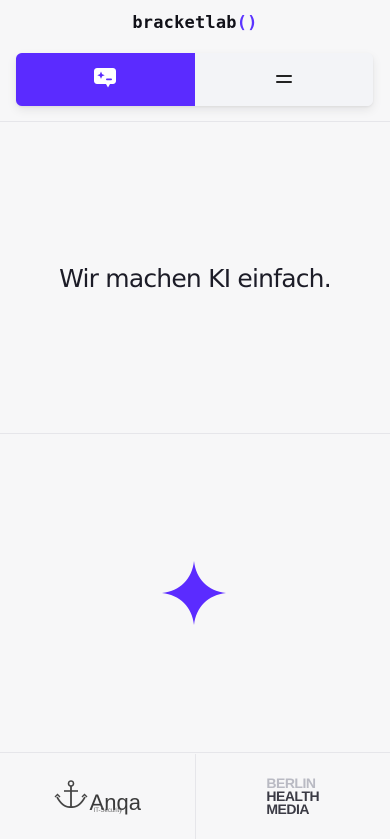  I want to click on brand-logo-brackets: (), so click(247, 23).